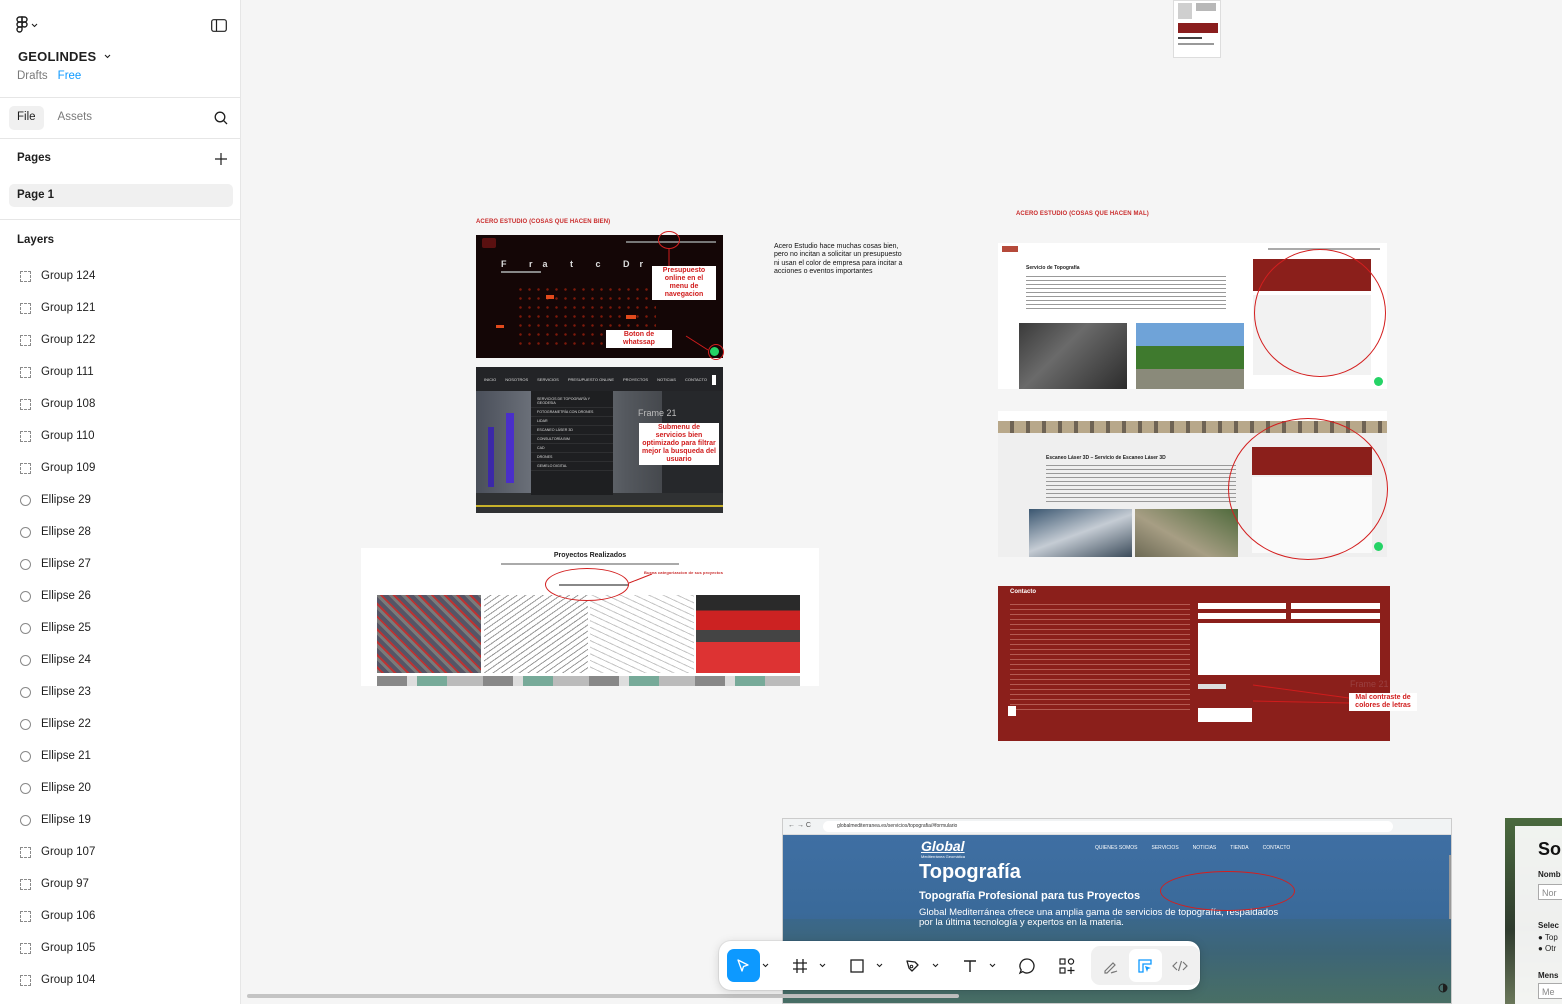  Describe the element at coordinates (1239, 848) in the screenshot. I see `global-nav-item: TIENDA` at that location.